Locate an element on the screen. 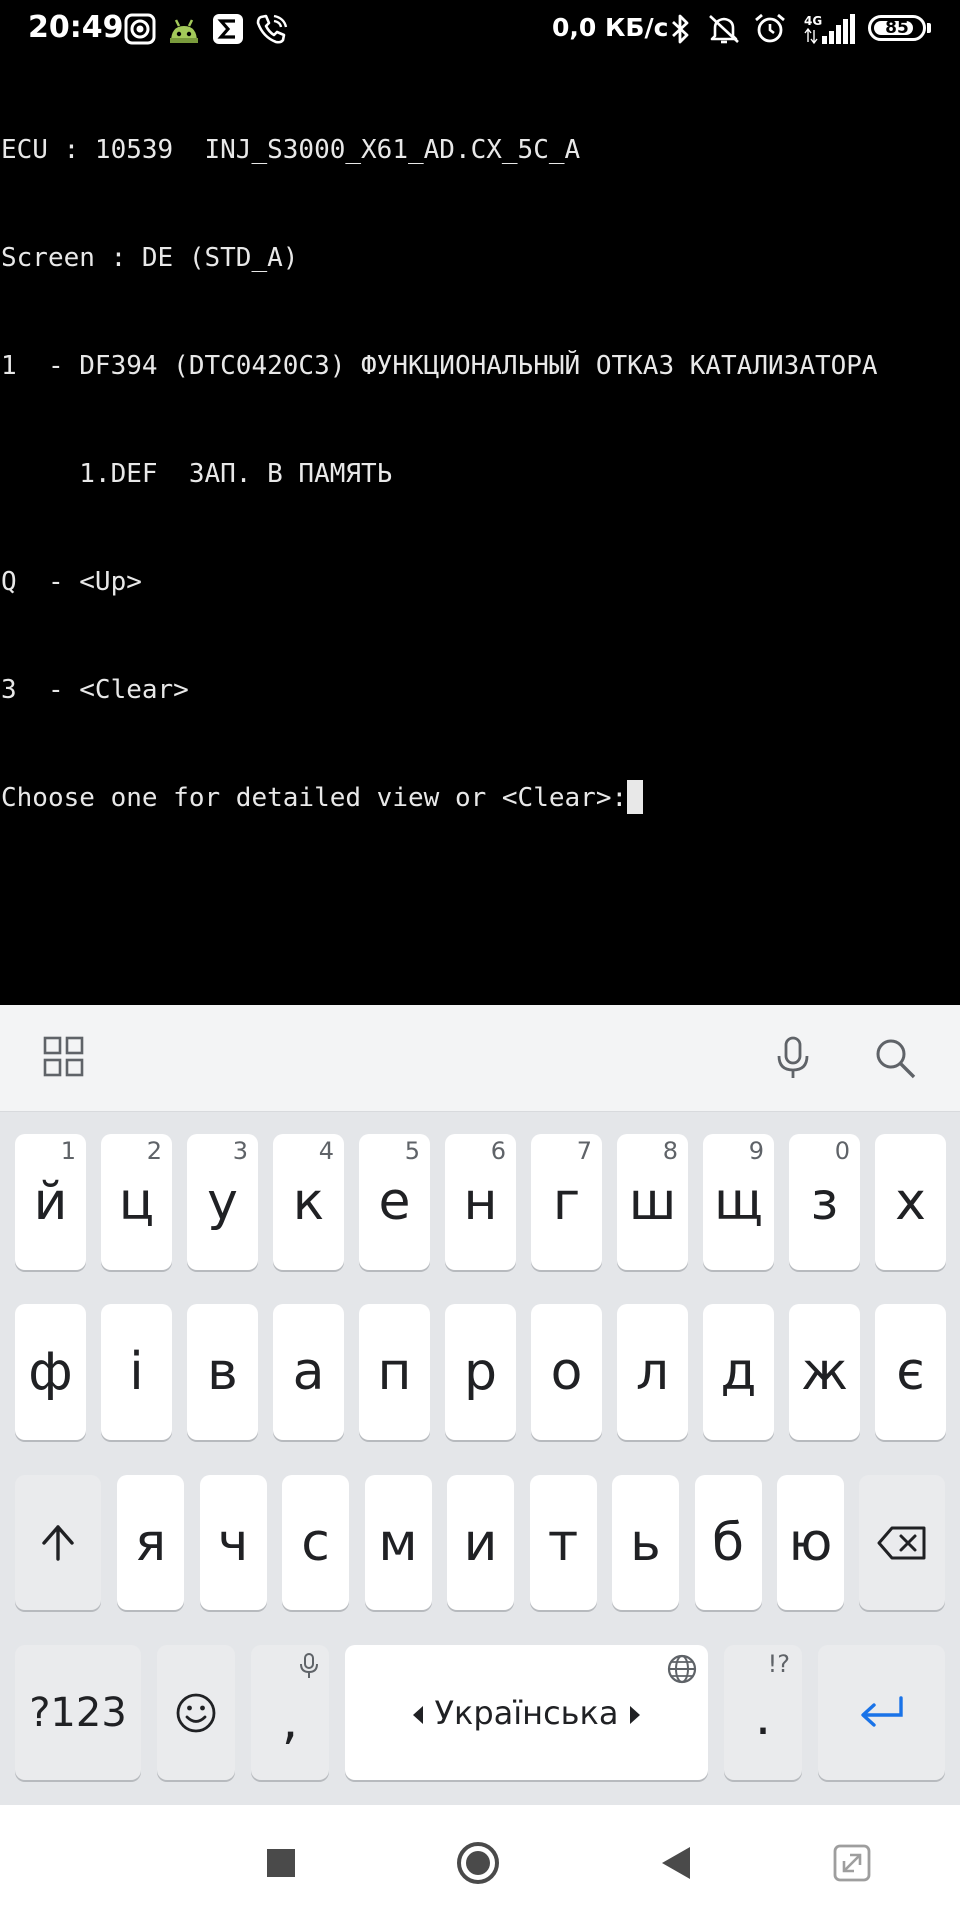  home-circle-icon is located at coordinates (478, 1863).